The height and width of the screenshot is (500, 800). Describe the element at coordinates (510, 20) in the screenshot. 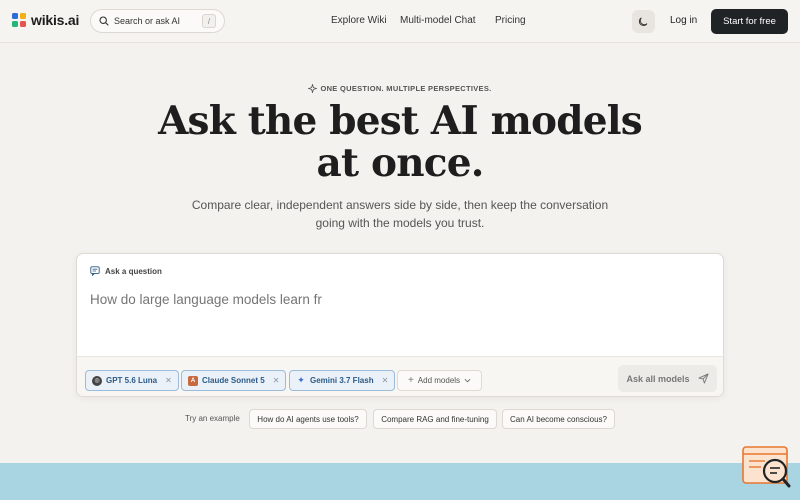

I see `nav-pricing: Pricing` at that location.